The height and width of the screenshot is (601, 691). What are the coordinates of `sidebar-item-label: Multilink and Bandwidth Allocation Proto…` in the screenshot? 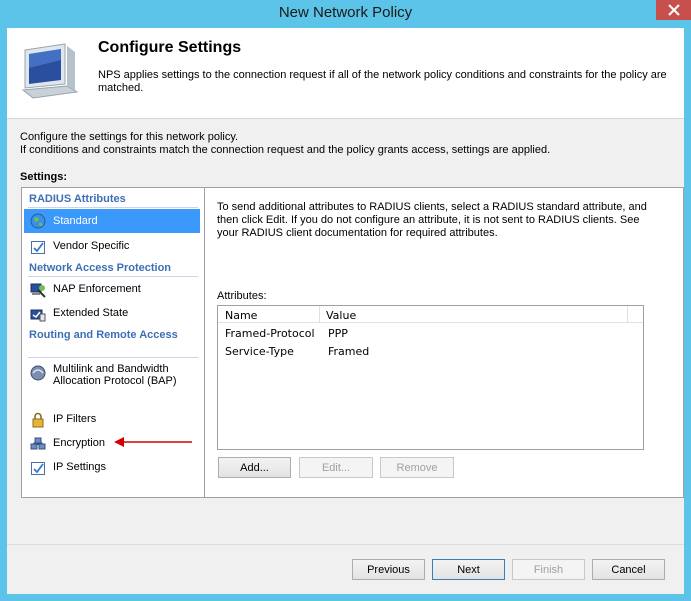 It's located at (115, 375).